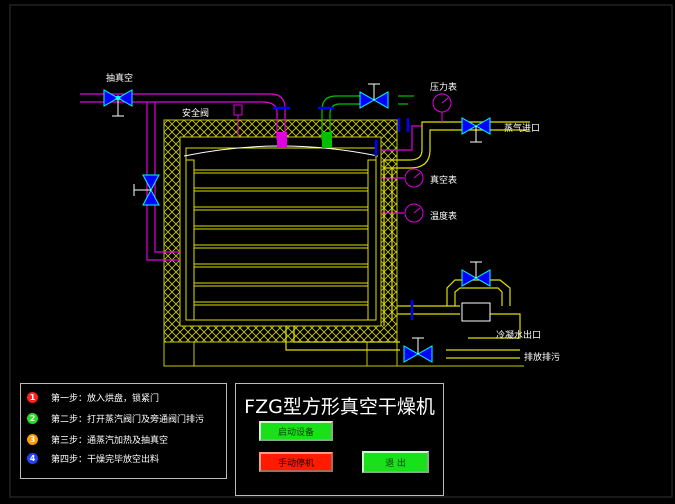  I want to click on step-1-text: 第一步：放入烘盘，锁紧门, so click(105, 398).